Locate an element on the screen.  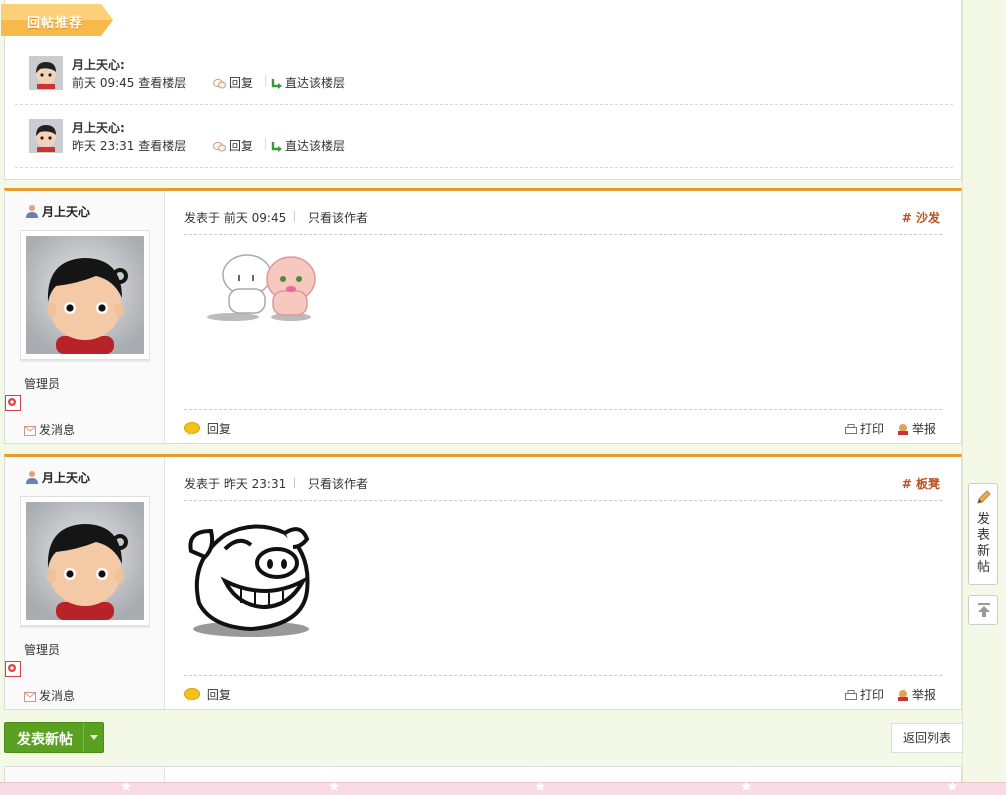
post-time: 发表于 昨天 23:31 is located at coordinates (235, 484).